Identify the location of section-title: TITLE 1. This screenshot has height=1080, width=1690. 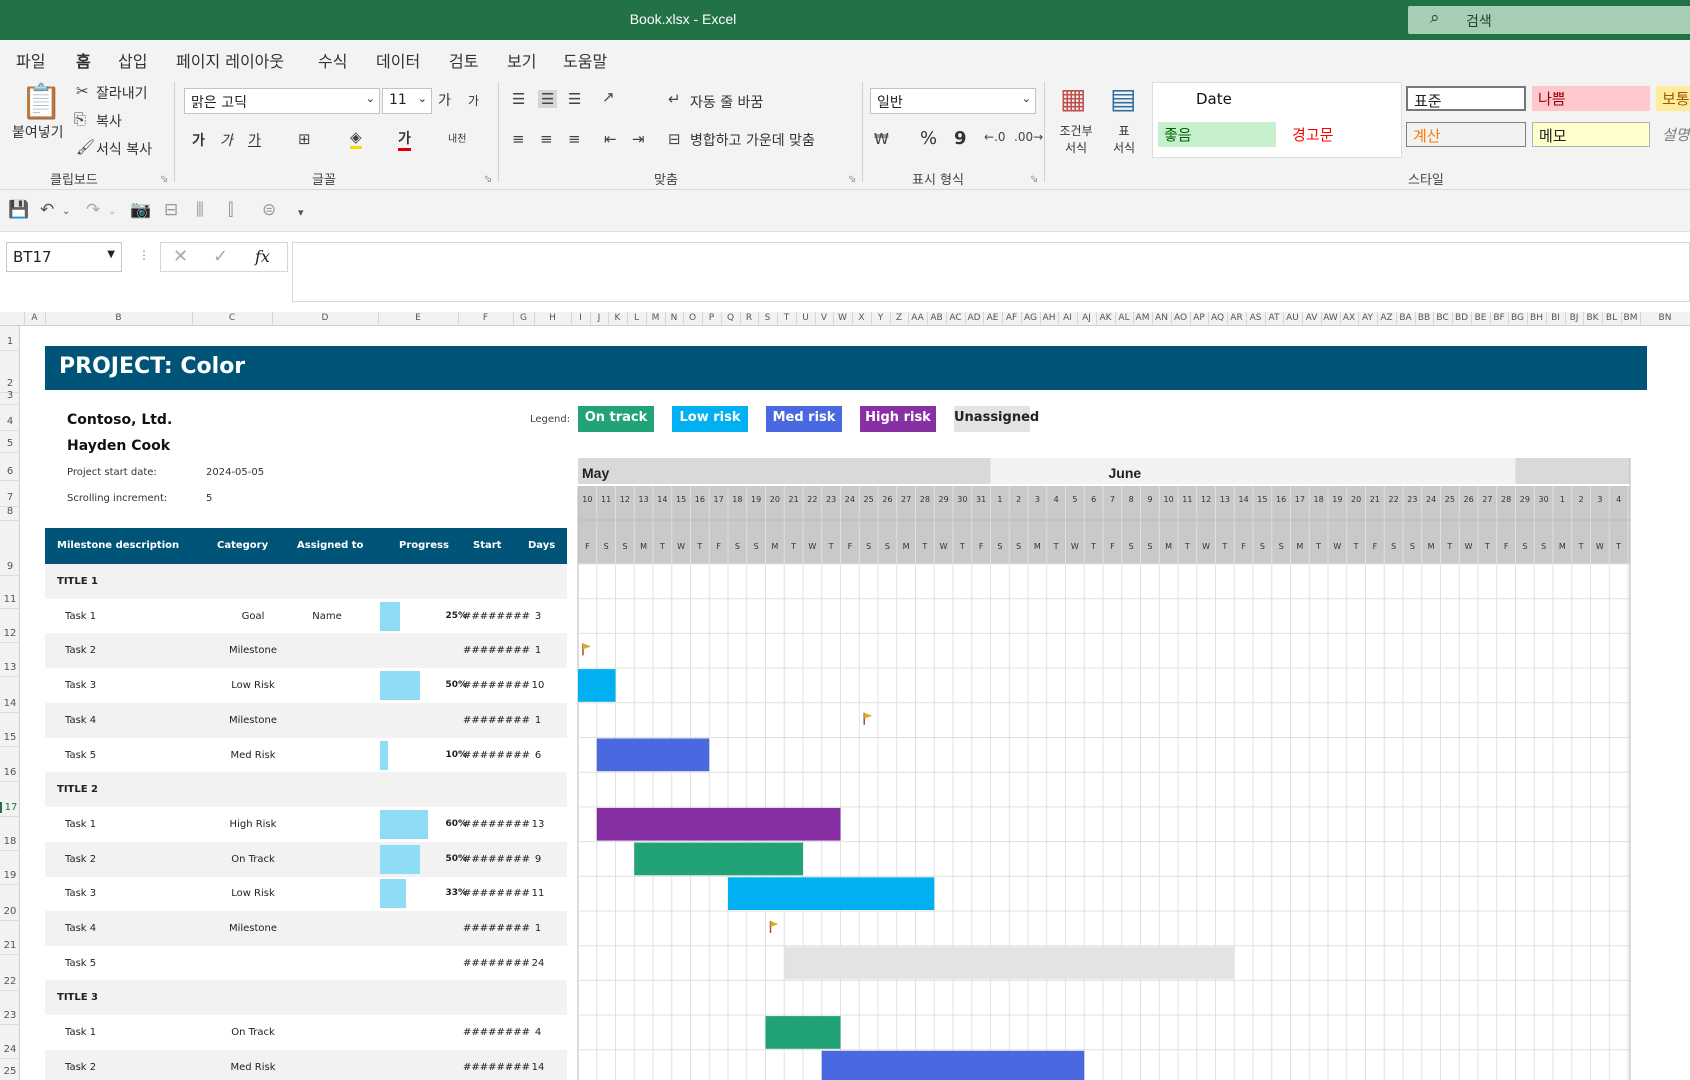
(77, 581).